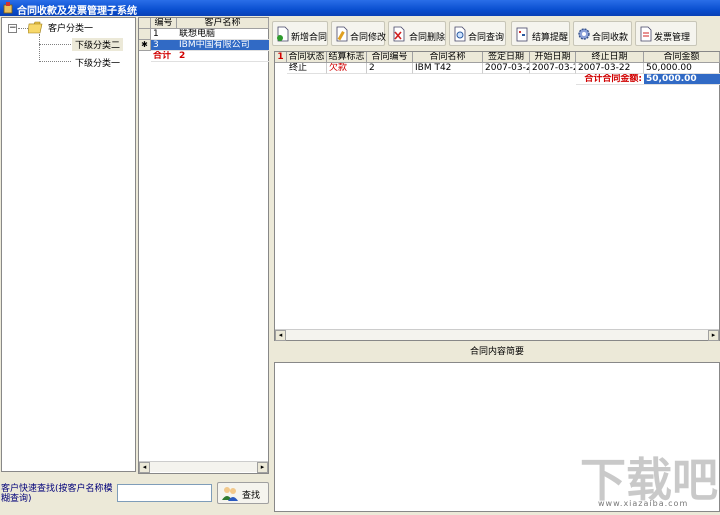 This screenshot has width=720, height=515. I want to click on customer-hscrollbar: ◂ ▸, so click(203, 467).